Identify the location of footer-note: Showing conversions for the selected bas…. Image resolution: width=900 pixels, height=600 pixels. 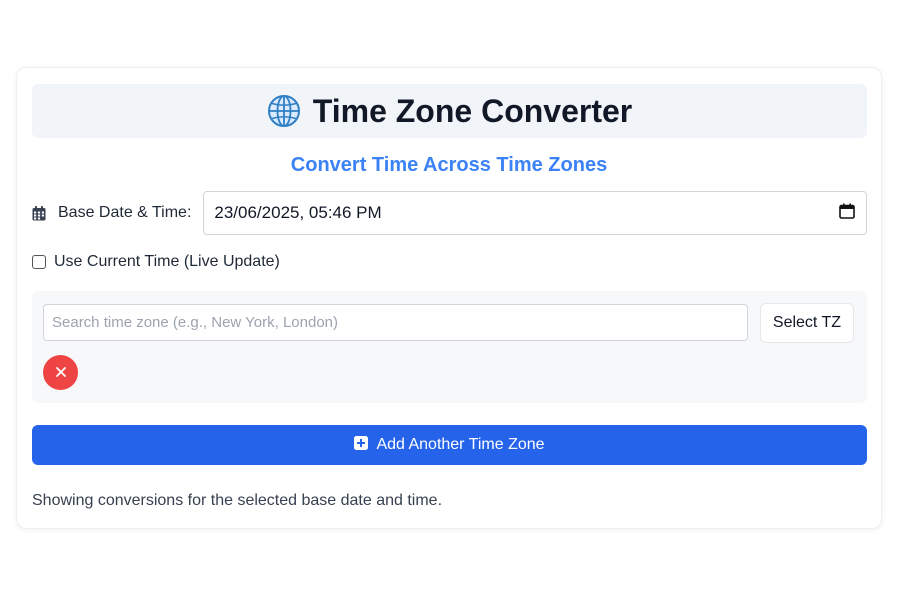
(237, 500).